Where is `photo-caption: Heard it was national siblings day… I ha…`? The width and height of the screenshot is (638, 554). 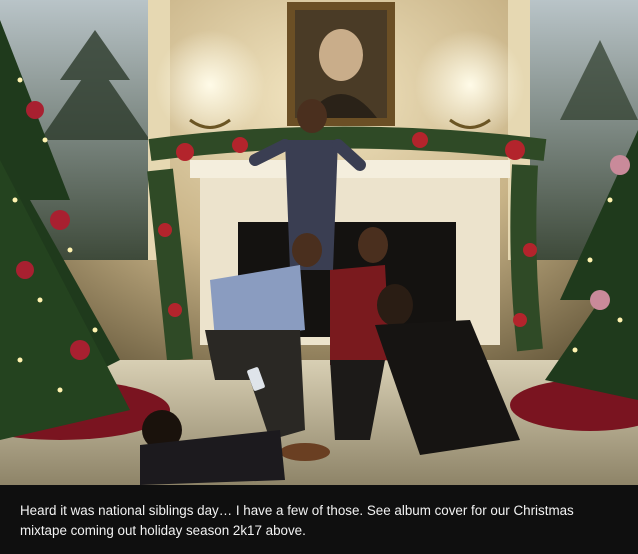
photo-caption: Heard it was national siblings day… I ha… is located at coordinates (297, 520).